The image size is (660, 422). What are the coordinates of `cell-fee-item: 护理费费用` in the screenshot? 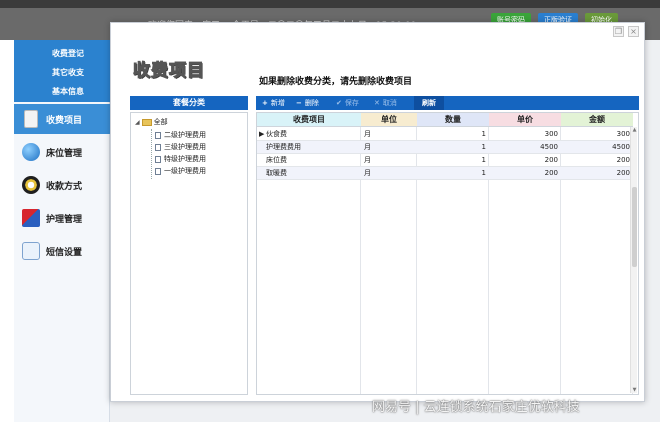 It's located at (313, 147).